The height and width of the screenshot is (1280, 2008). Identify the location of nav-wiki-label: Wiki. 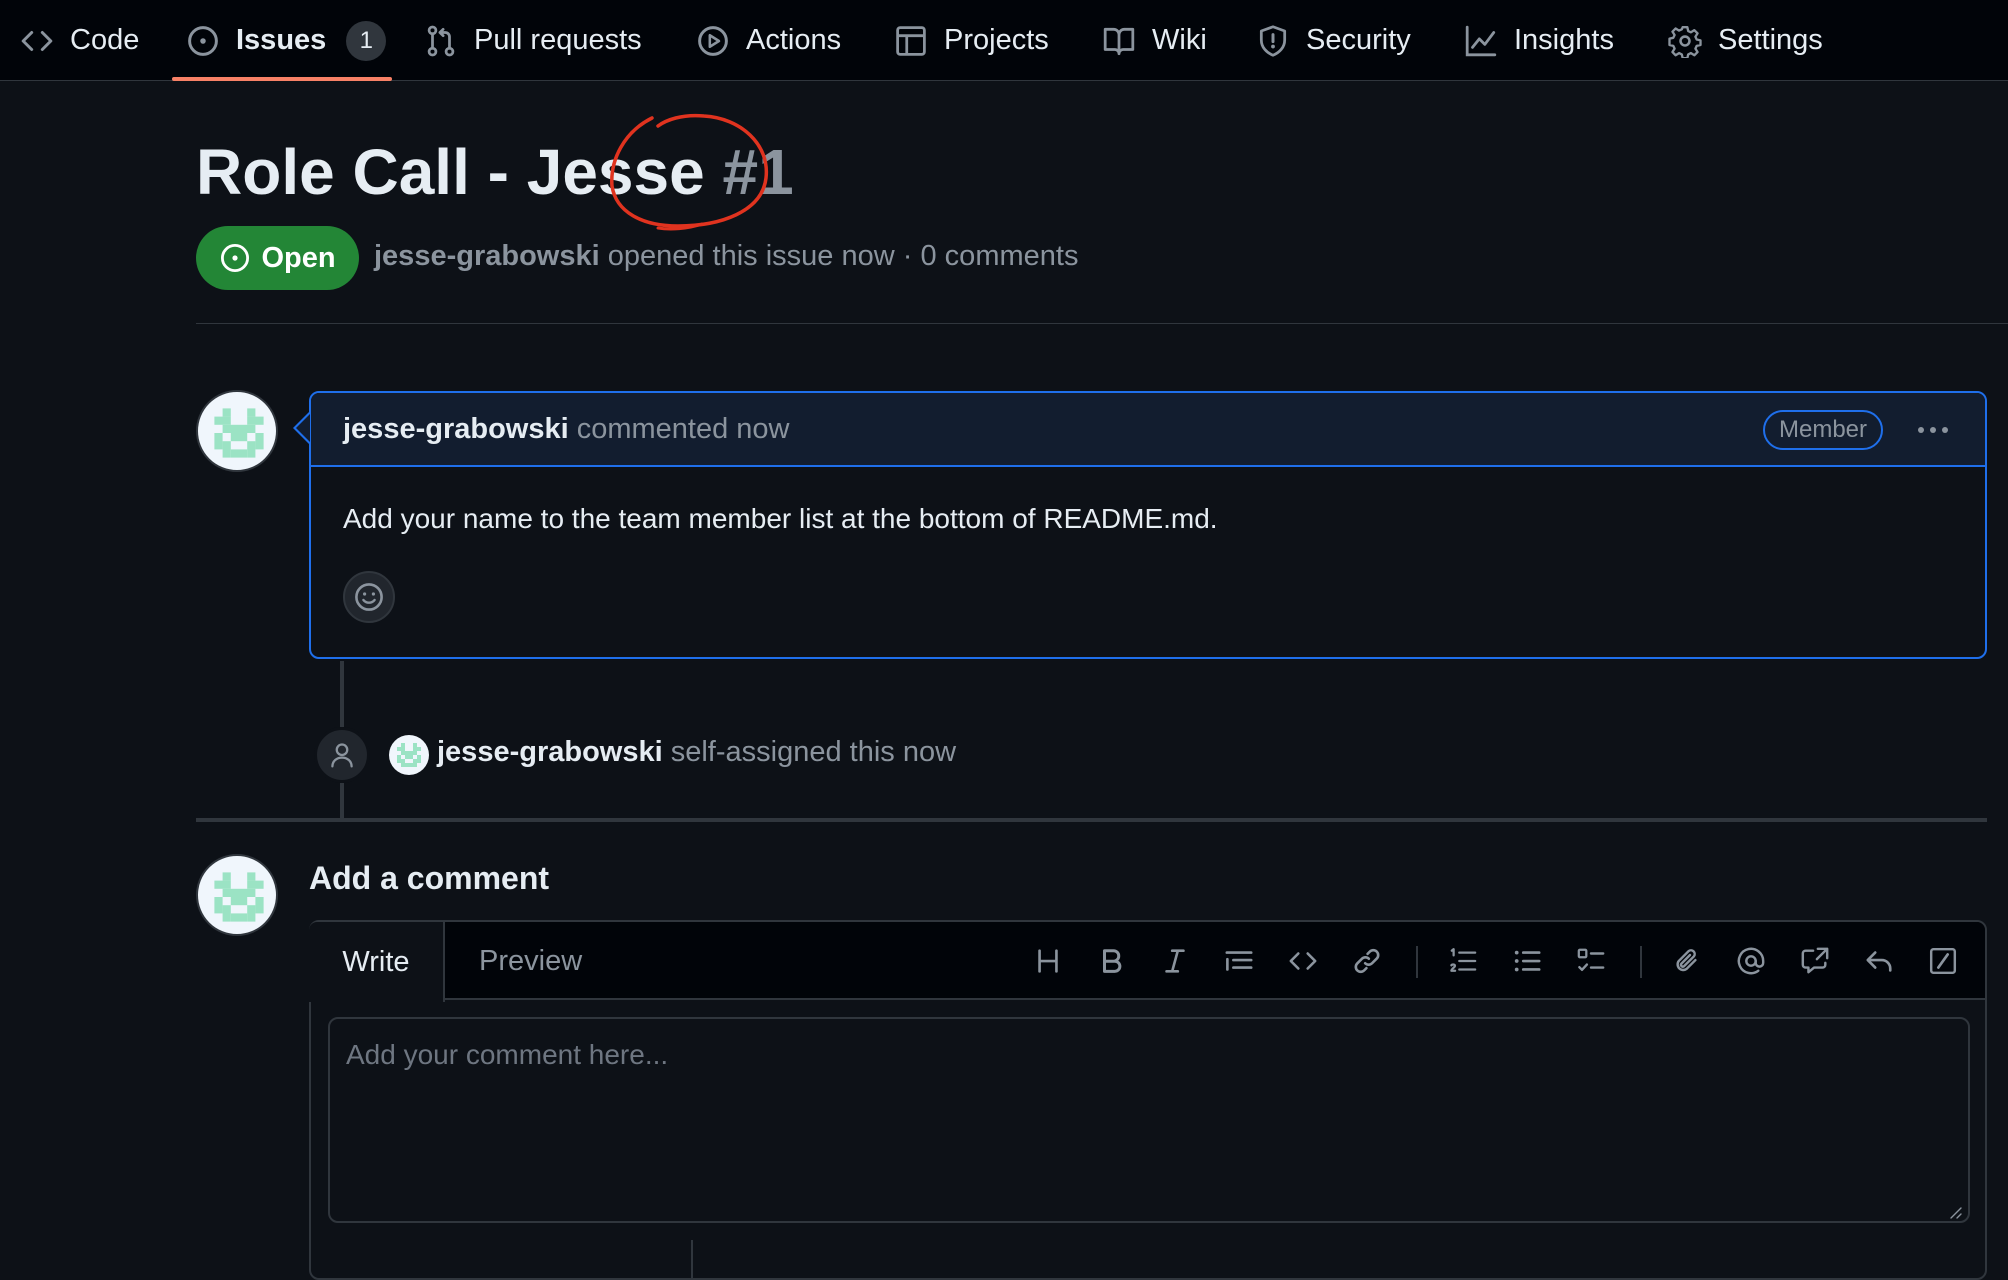
(1179, 40).